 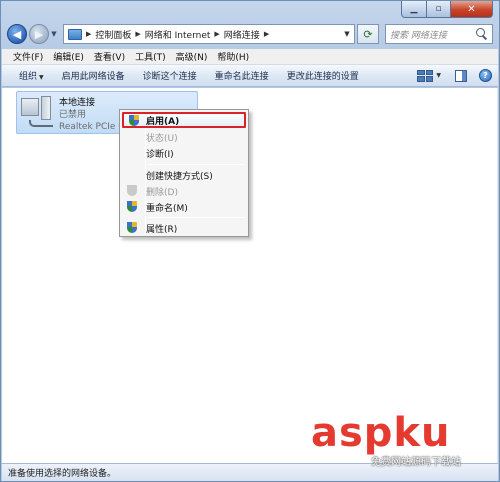 I want to click on organize-button: 组织 ▼, so click(x=31, y=75).